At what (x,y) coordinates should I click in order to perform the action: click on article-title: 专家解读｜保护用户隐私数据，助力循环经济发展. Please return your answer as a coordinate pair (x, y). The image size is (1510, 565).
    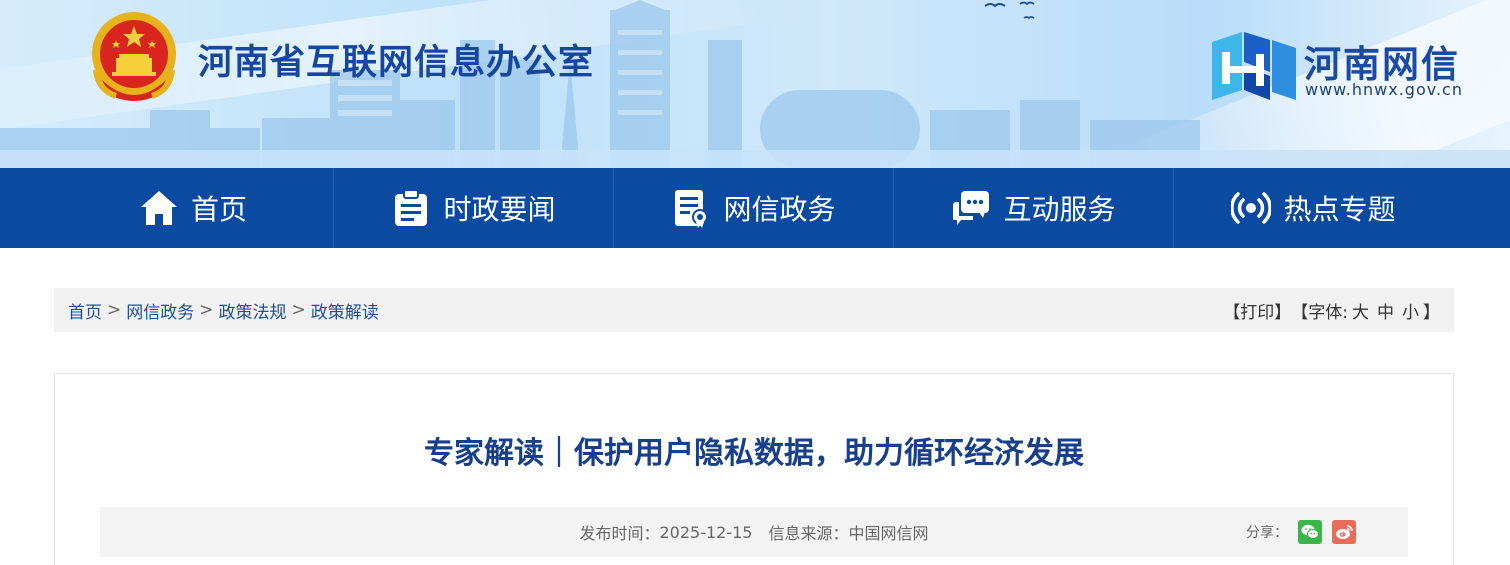
    Looking at the image, I should click on (754, 453).